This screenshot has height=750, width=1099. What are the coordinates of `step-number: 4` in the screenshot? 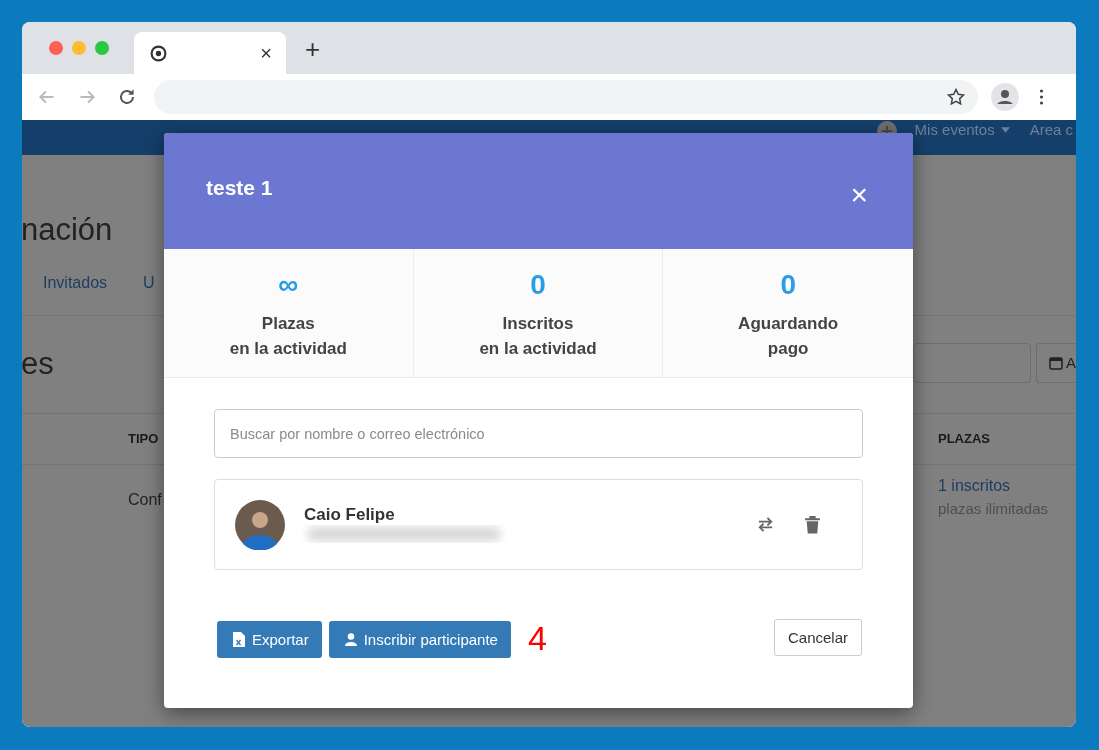 It's located at (537, 638).